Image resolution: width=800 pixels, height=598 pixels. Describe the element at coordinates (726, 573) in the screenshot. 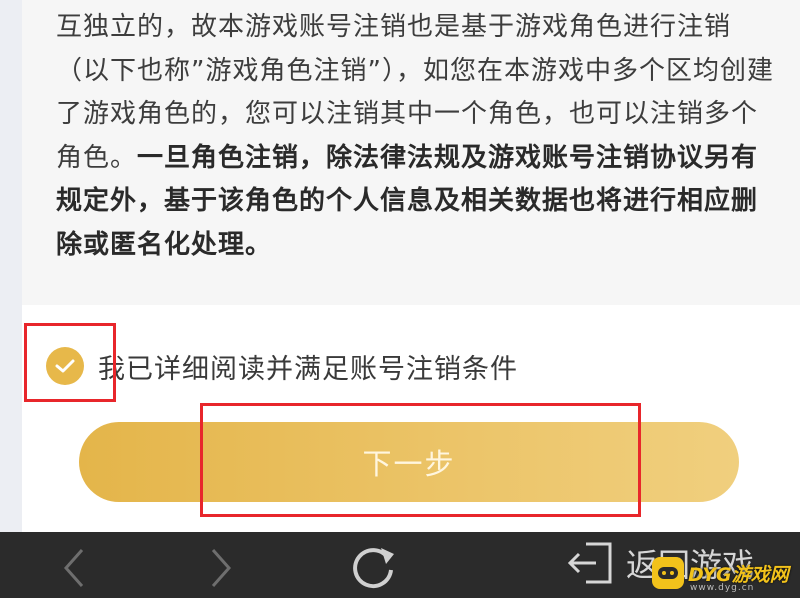

I see `site-watermark: DYG游戏网 www.dyg.cn` at that location.